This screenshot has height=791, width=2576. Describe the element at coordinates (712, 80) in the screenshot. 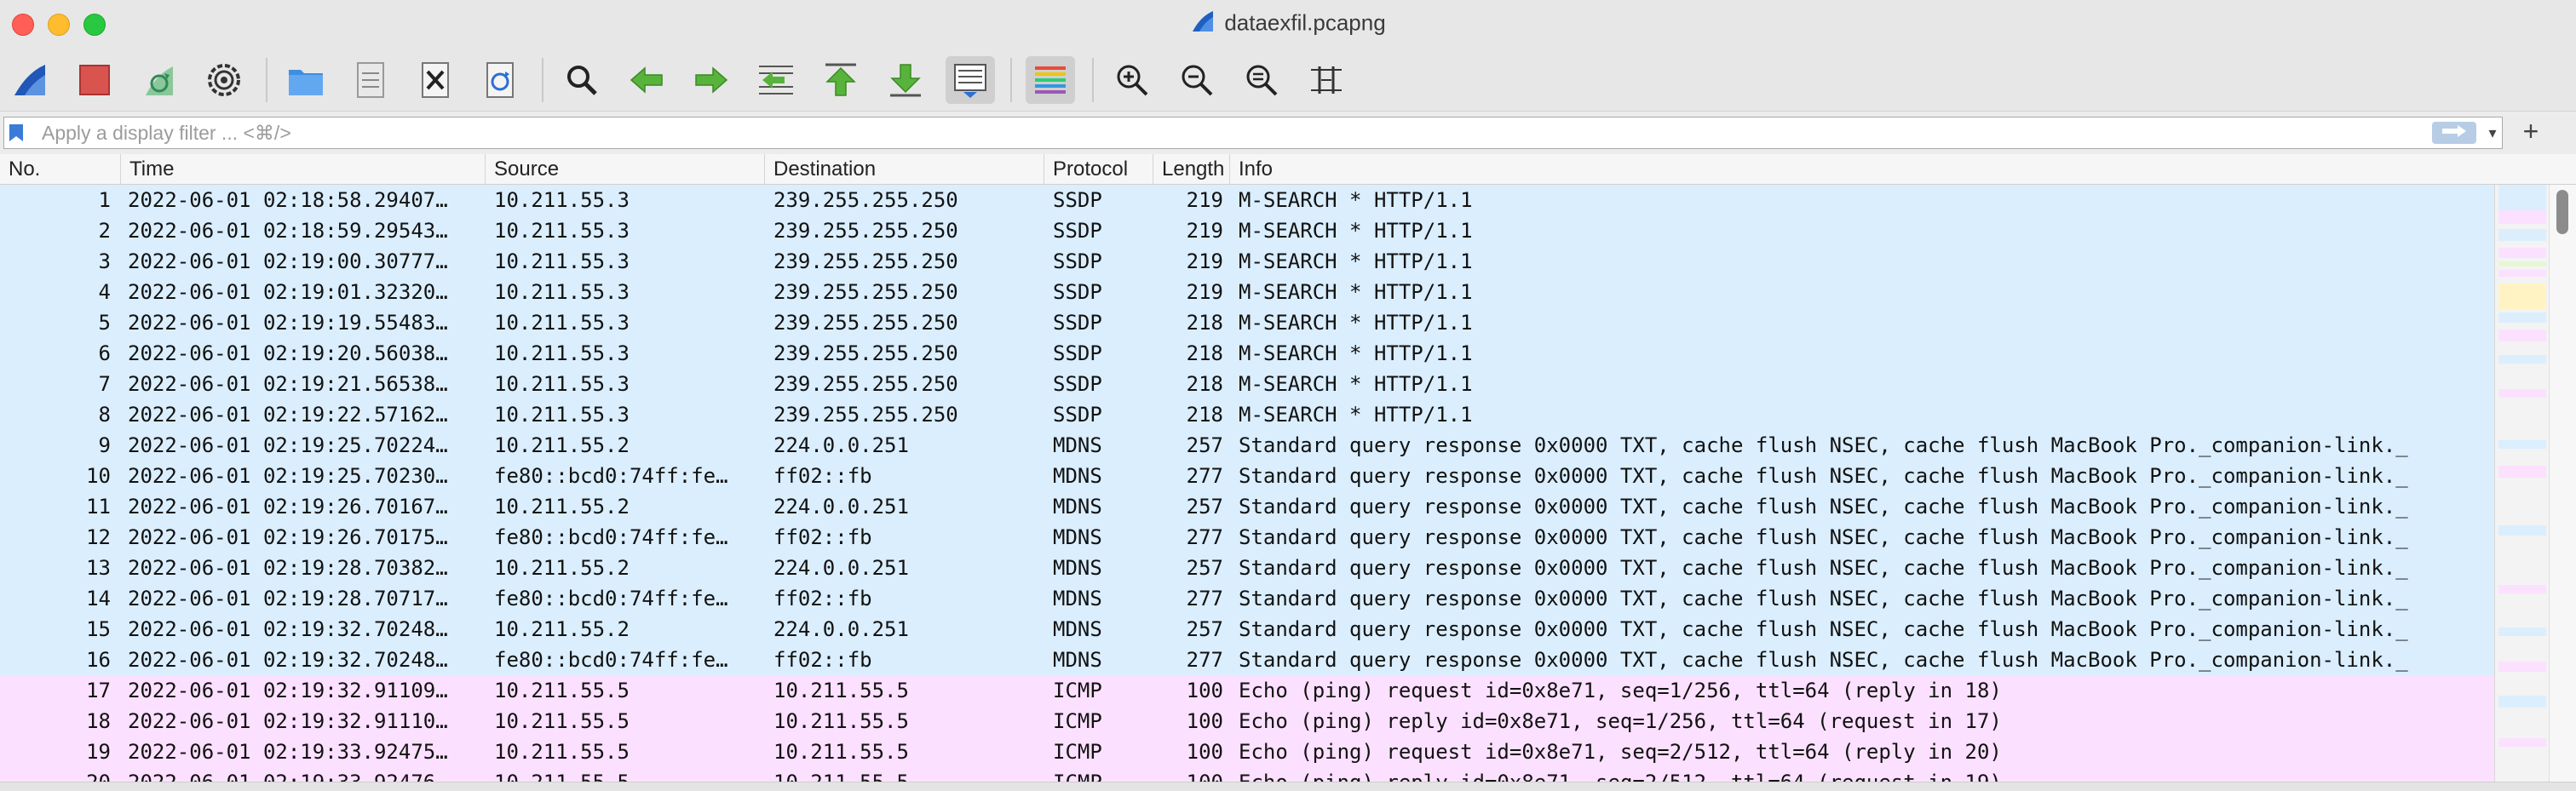

I see `go-forward-icon` at that location.